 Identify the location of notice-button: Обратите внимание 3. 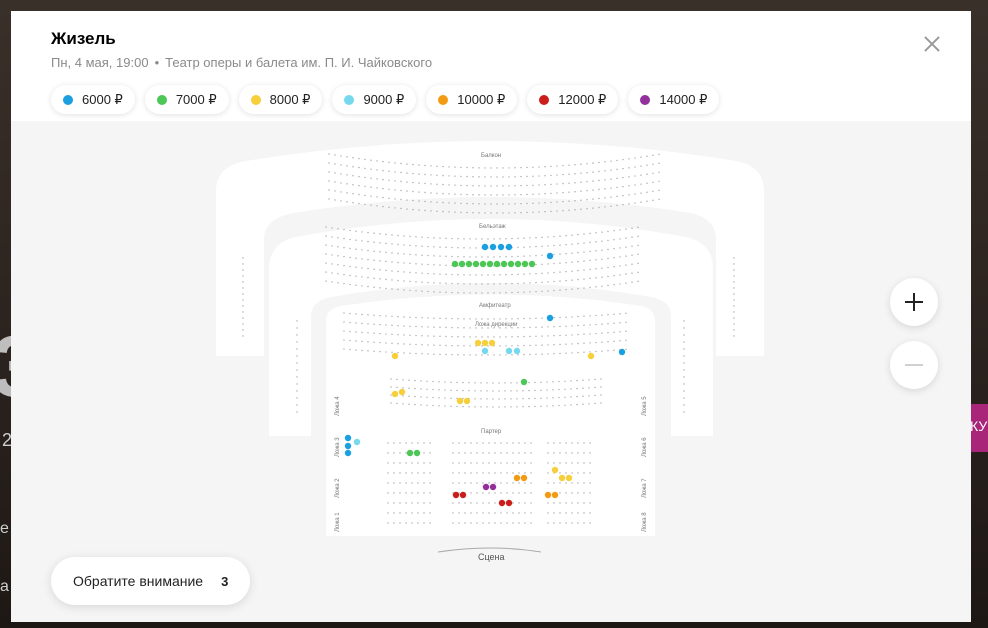
(151, 581).